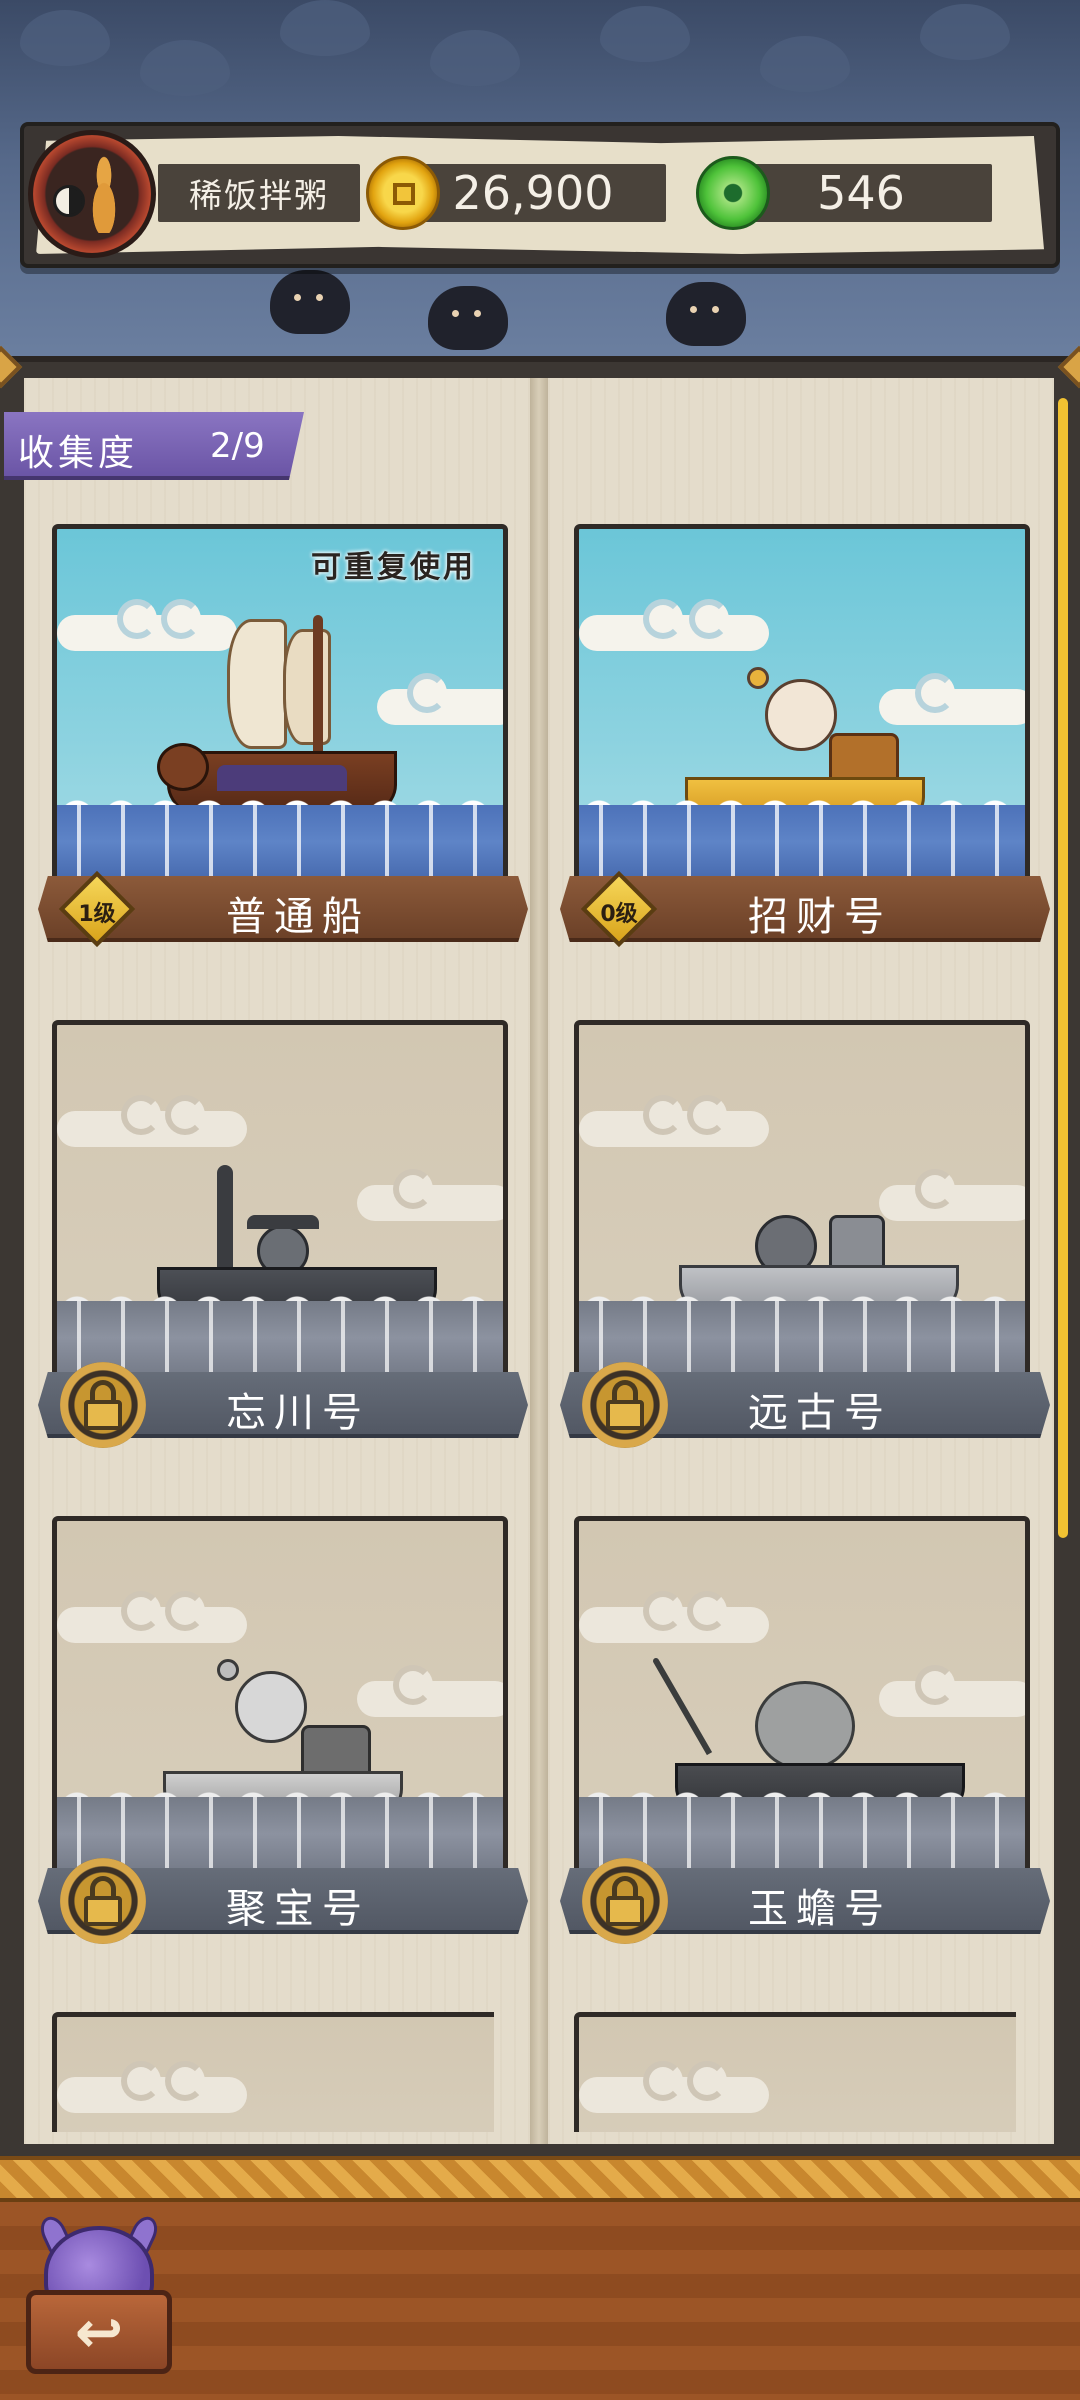 This screenshot has width=1080, height=2400. I want to click on jade-coin-icon, so click(733, 193).